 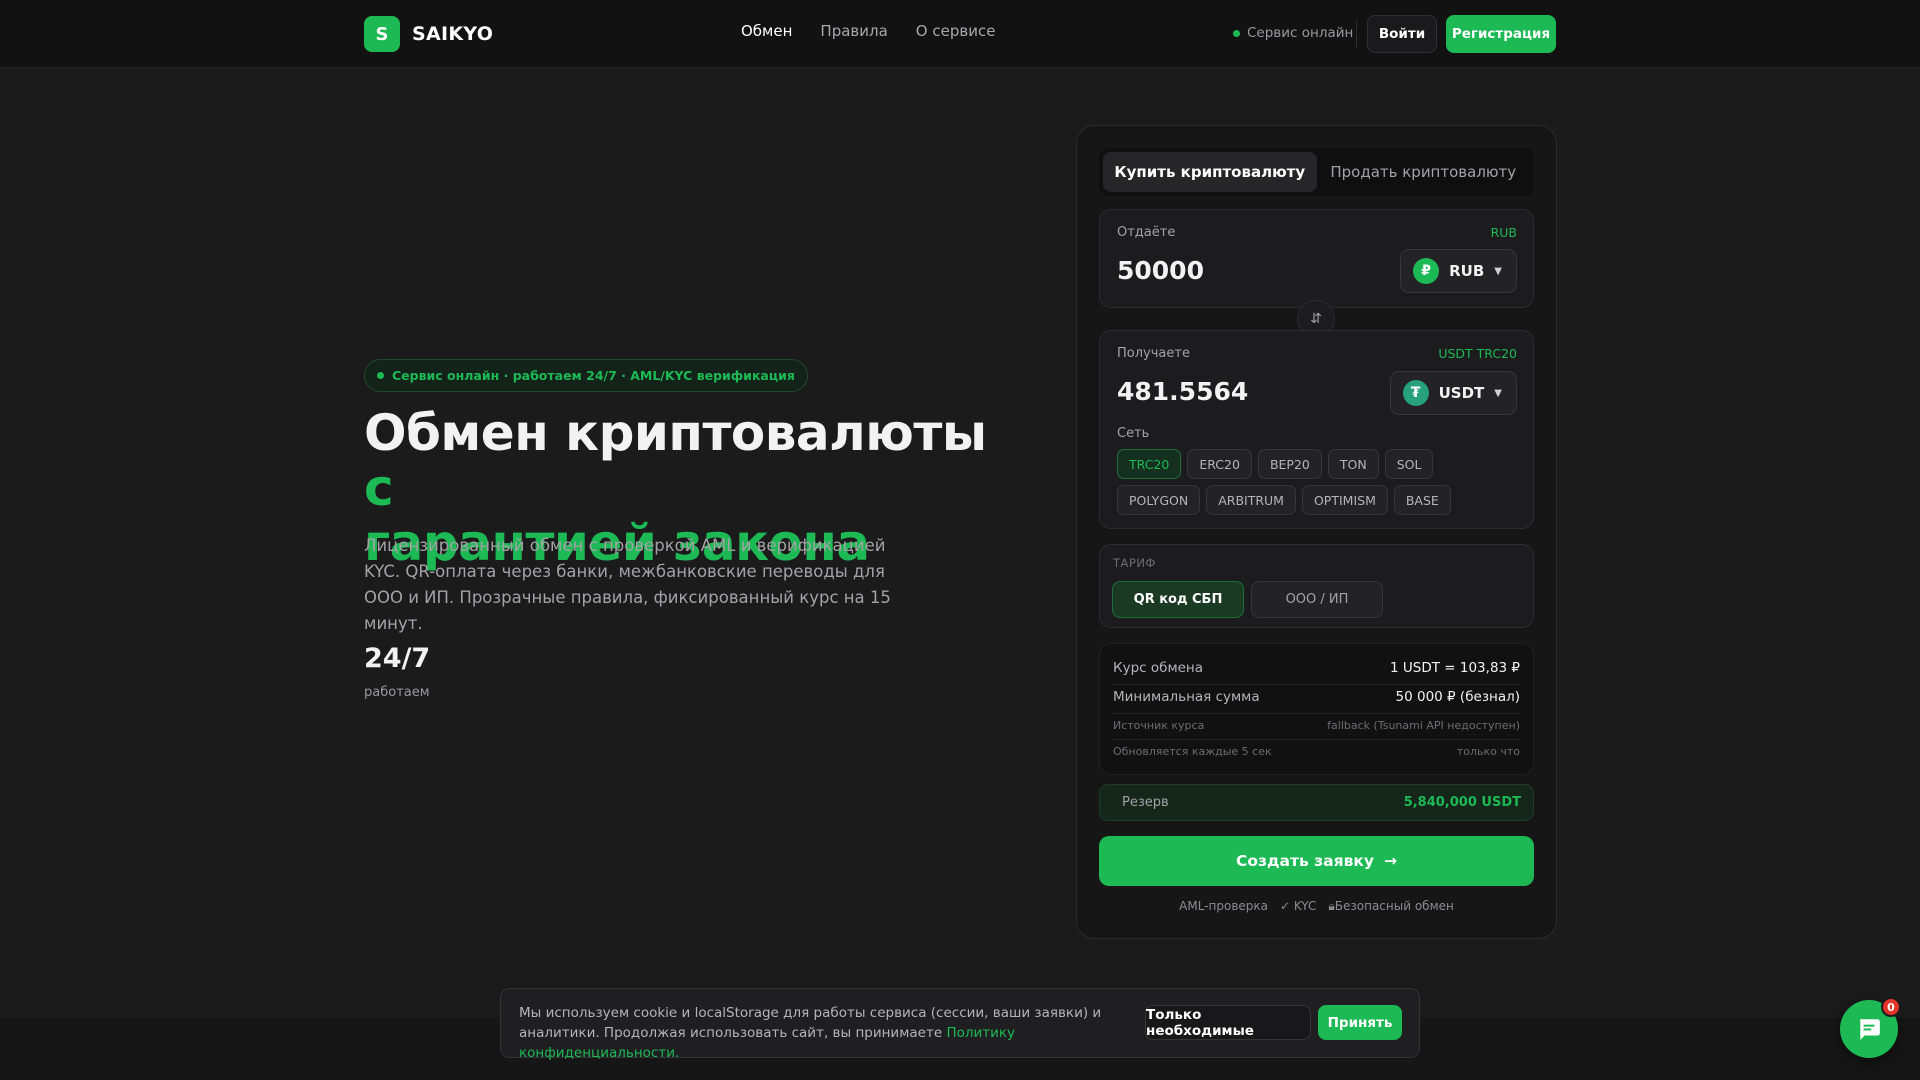 I want to click on nav-link-exchange: Обмен, so click(x=766, y=31).